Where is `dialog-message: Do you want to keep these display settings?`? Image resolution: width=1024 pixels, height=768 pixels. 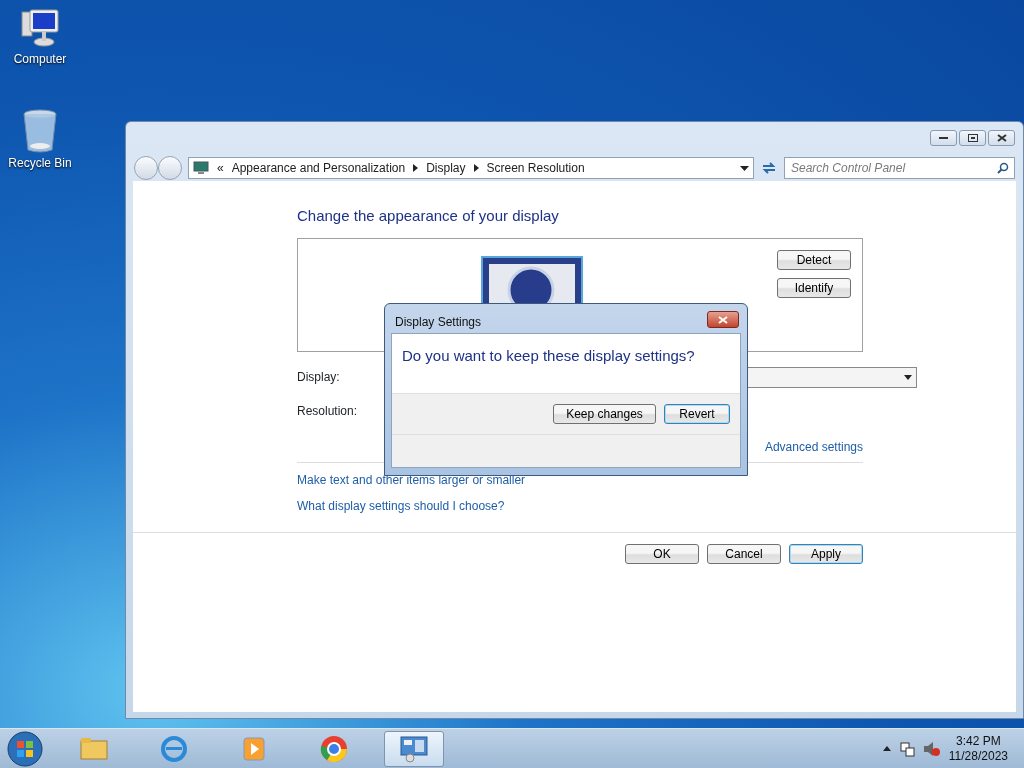 dialog-message: Do you want to keep these display settings? is located at coordinates (566, 364).